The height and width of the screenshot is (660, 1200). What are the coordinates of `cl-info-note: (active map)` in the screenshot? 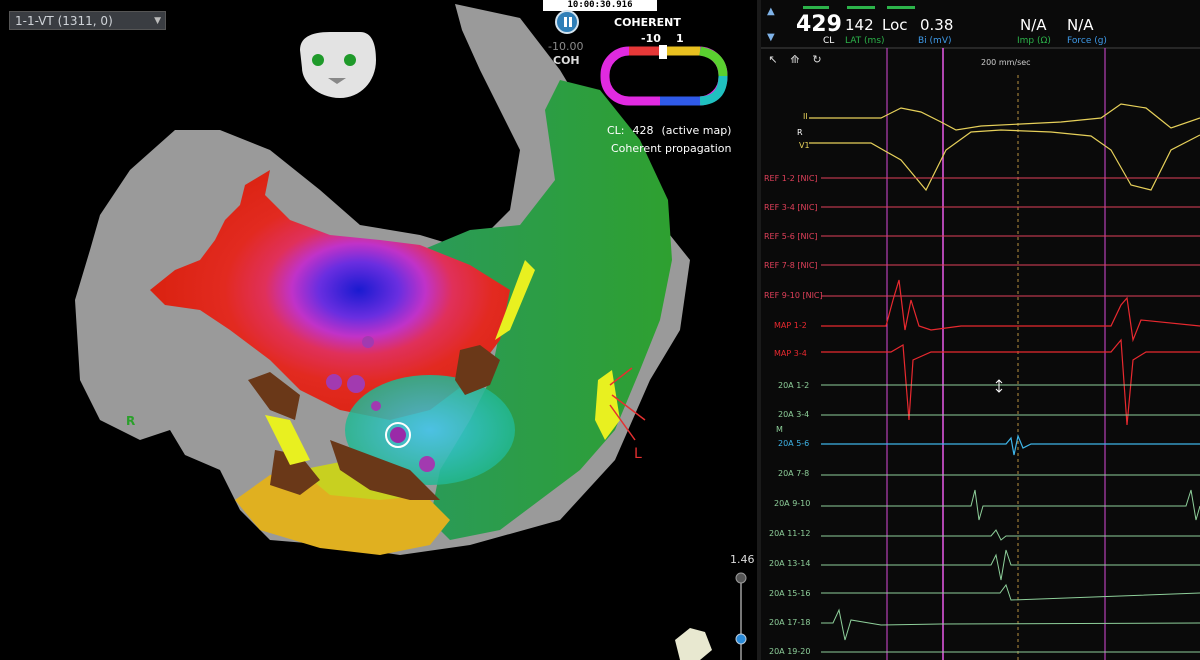 It's located at (696, 130).